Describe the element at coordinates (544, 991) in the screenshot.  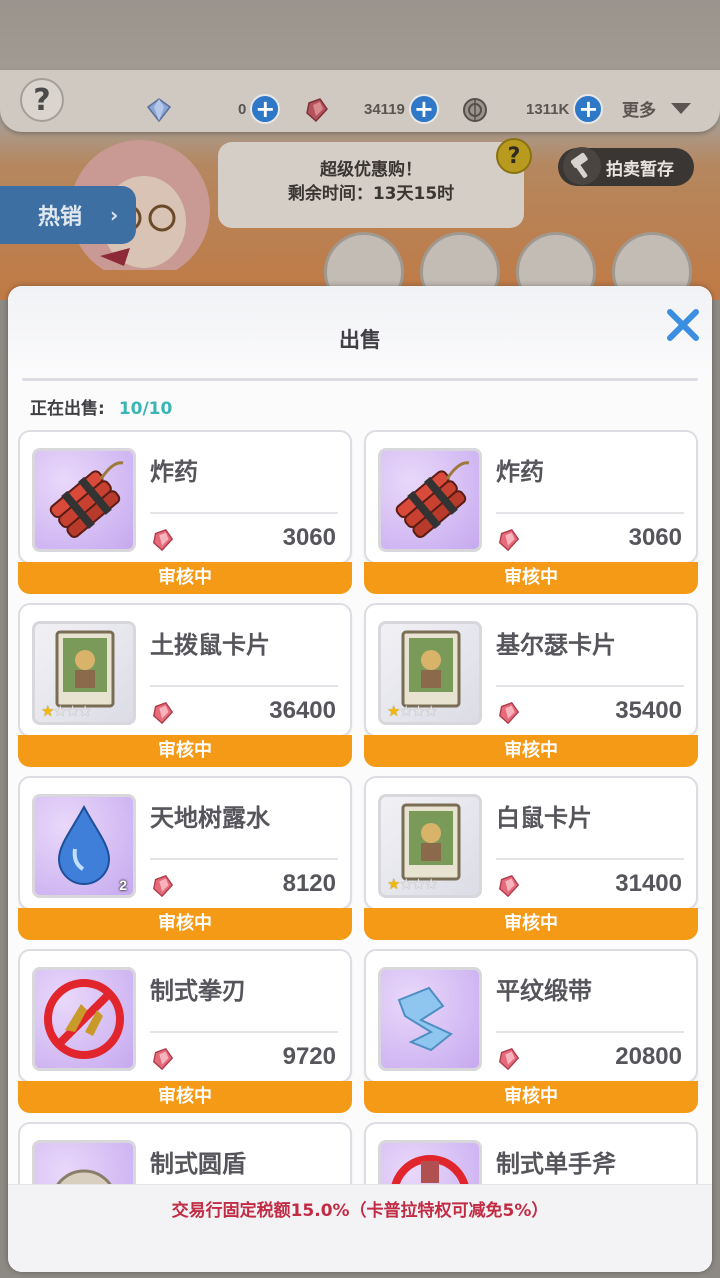
I see `item-name: 平纹缎带` at that location.